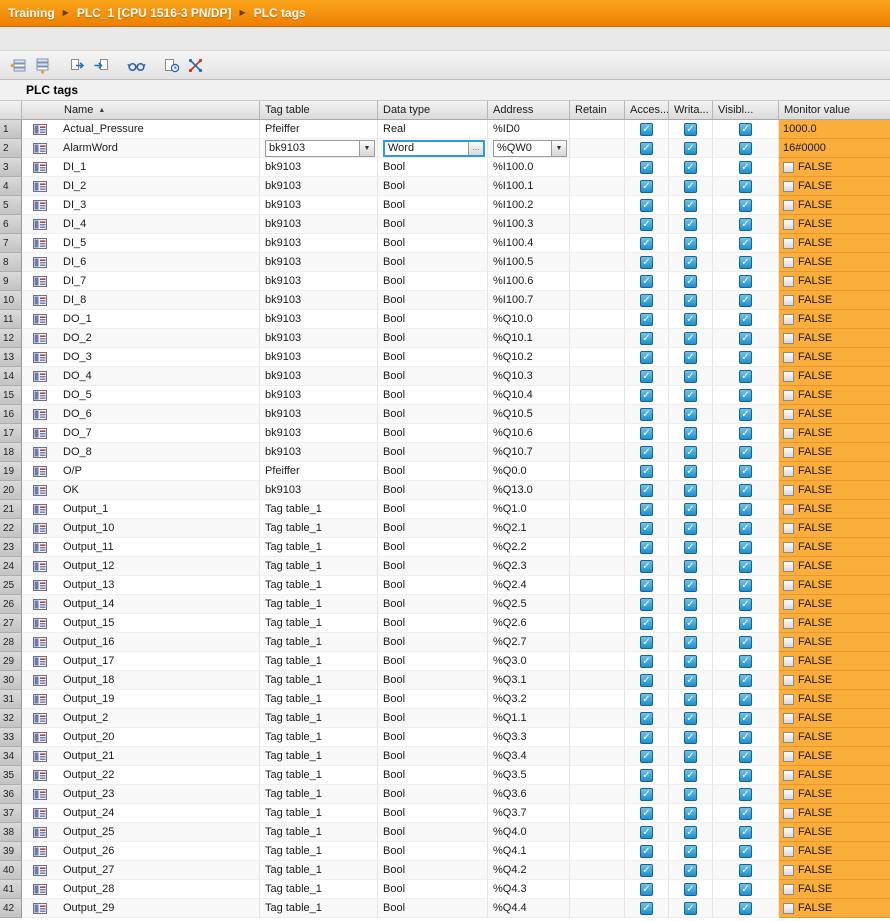  What do you see at coordinates (529, 243) in the screenshot?
I see `address-cell: %I100.4` at bounding box center [529, 243].